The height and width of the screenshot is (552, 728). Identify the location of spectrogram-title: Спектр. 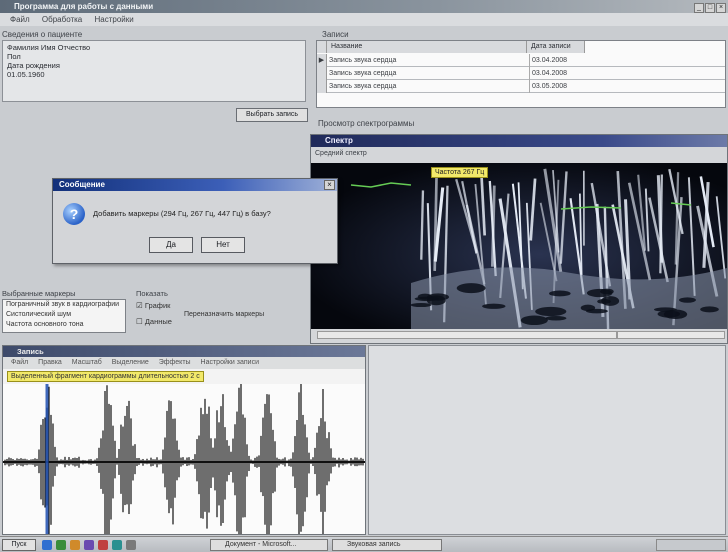
(519, 141).